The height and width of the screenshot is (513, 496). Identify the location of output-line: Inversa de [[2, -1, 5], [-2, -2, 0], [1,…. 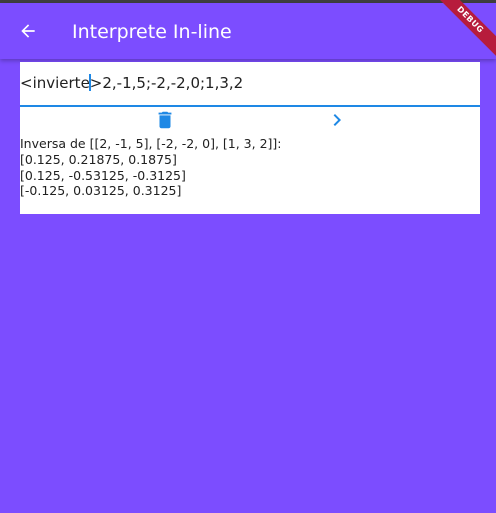
(151, 143).